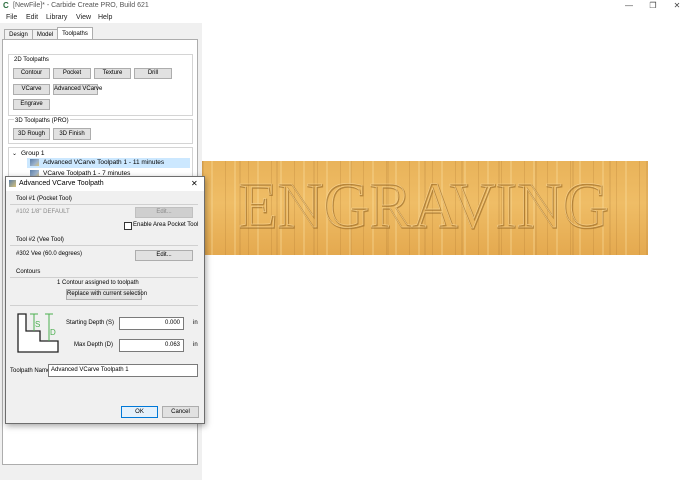  What do you see at coordinates (151, 323) in the screenshot?
I see `starting-depth-input: 0.000` at bounding box center [151, 323].